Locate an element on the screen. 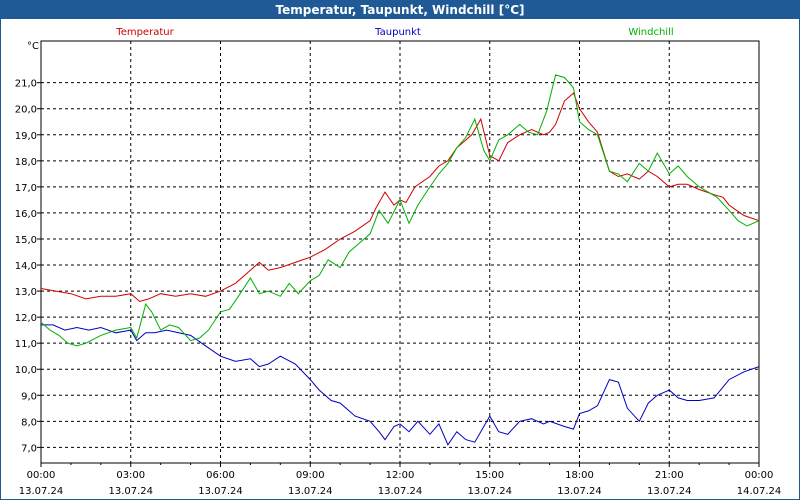 The height and width of the screenshot is (500, 800). legend-item-temperatur: Temperatur is located at coordinates (144, 32).